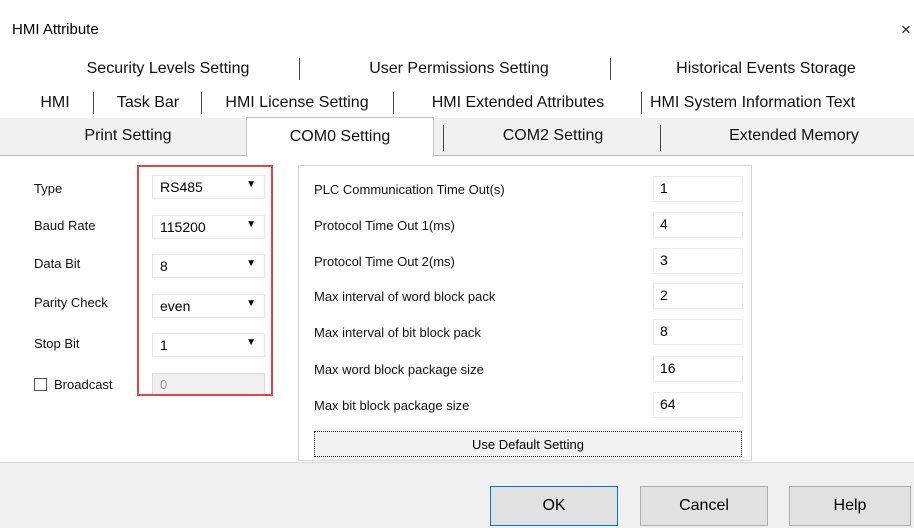 The image size is (914, 528). Describe the element at coordinates (205, 280) in the screenshot. I see `highlight-box` at that location.